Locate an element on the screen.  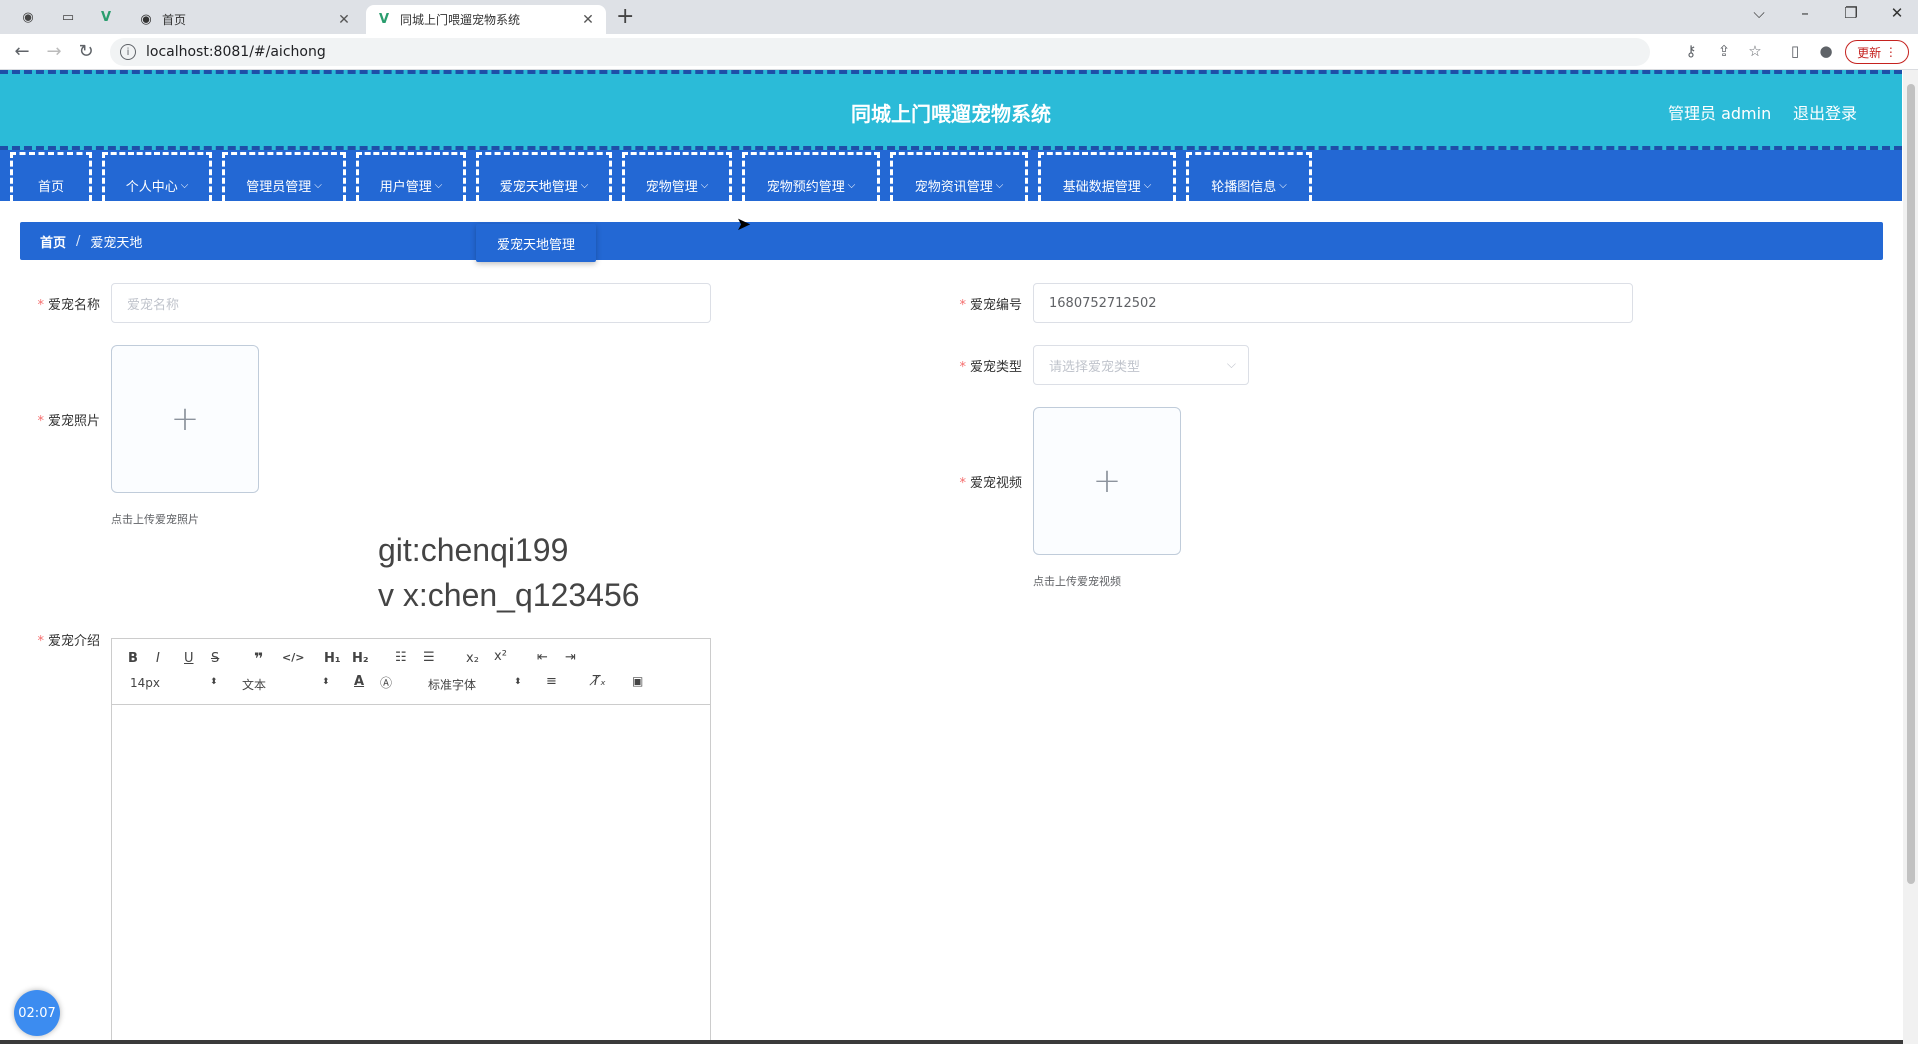
page-scrollbar is located at coordinates (1910, 557).